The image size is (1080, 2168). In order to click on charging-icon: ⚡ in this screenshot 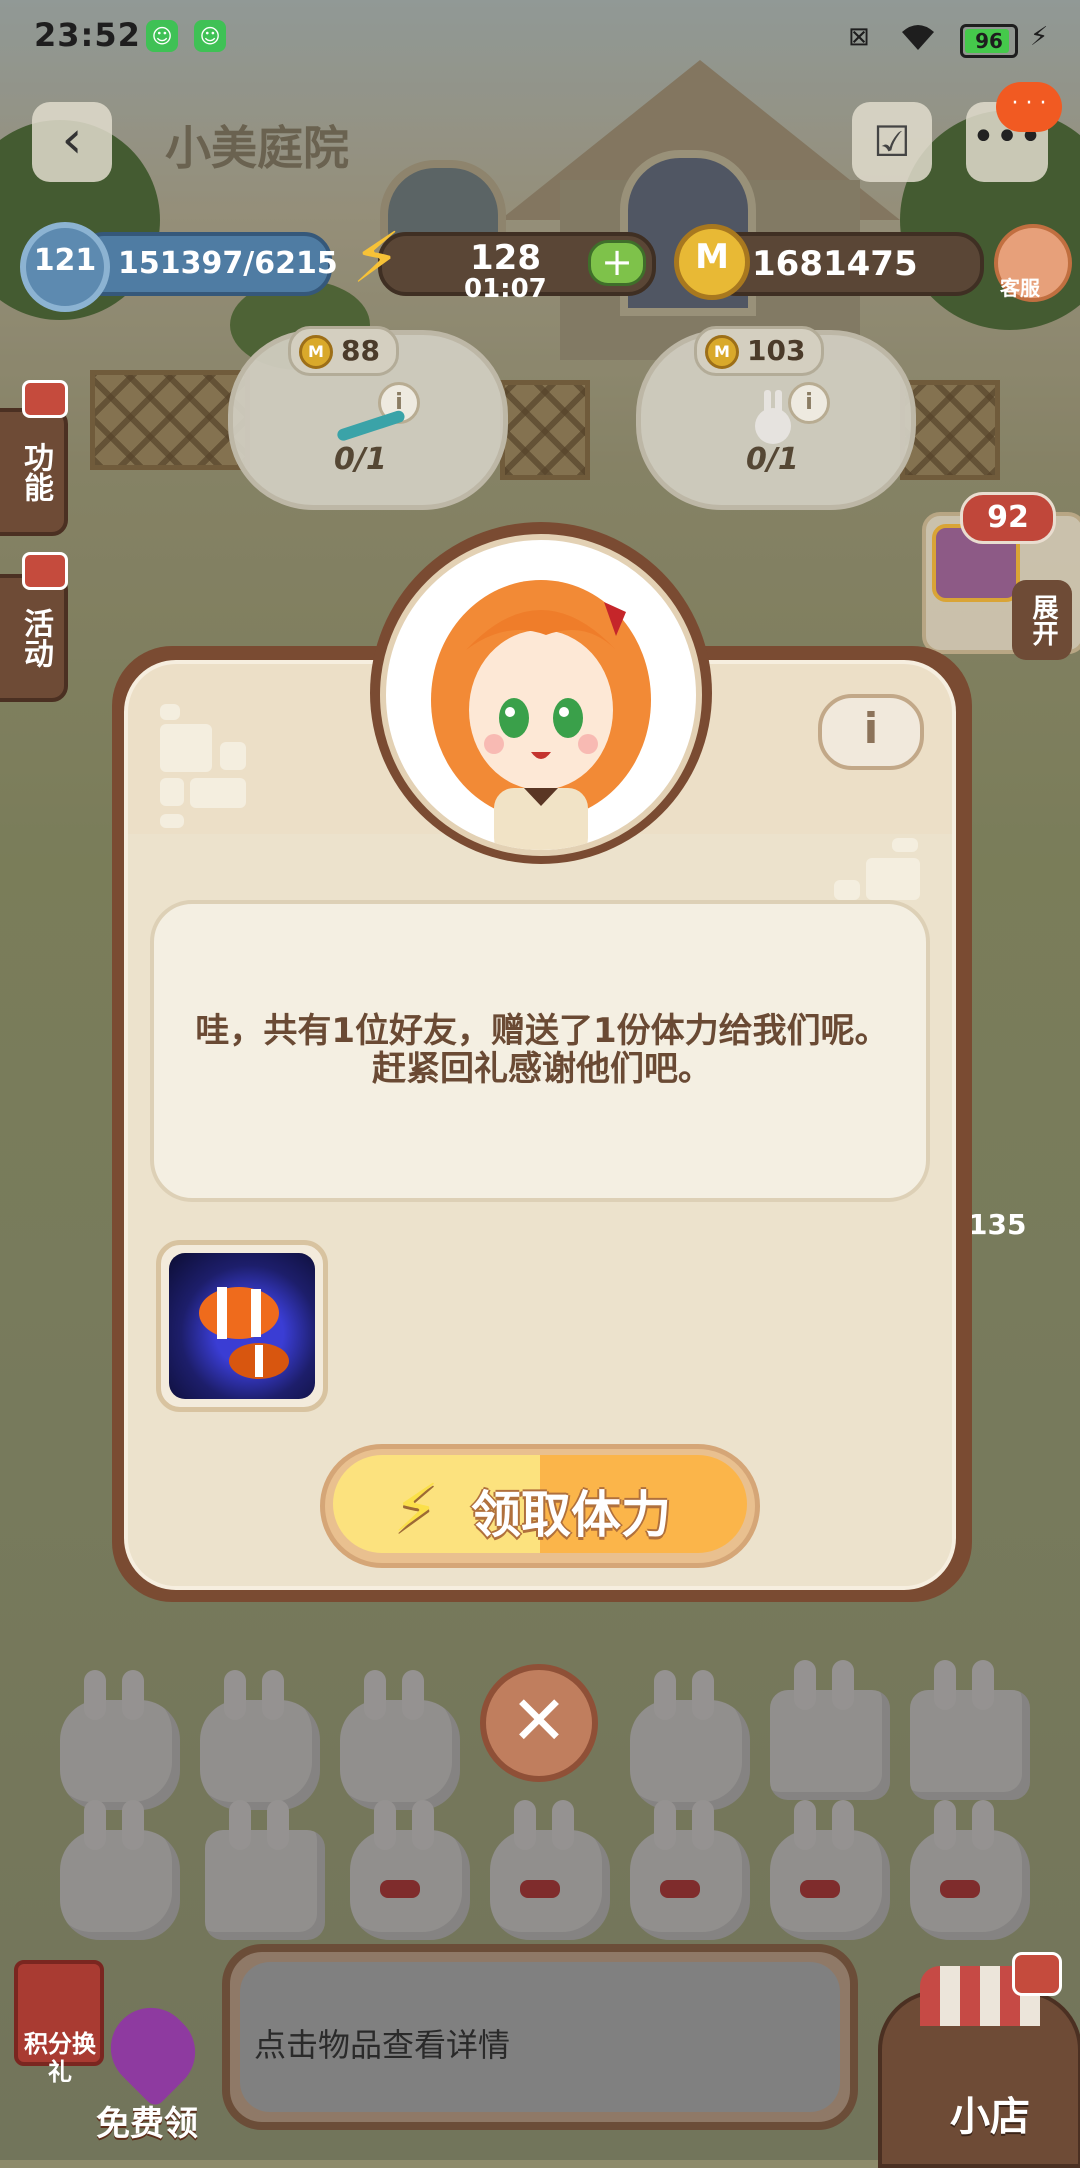, I will do `click(1039, 37)`.